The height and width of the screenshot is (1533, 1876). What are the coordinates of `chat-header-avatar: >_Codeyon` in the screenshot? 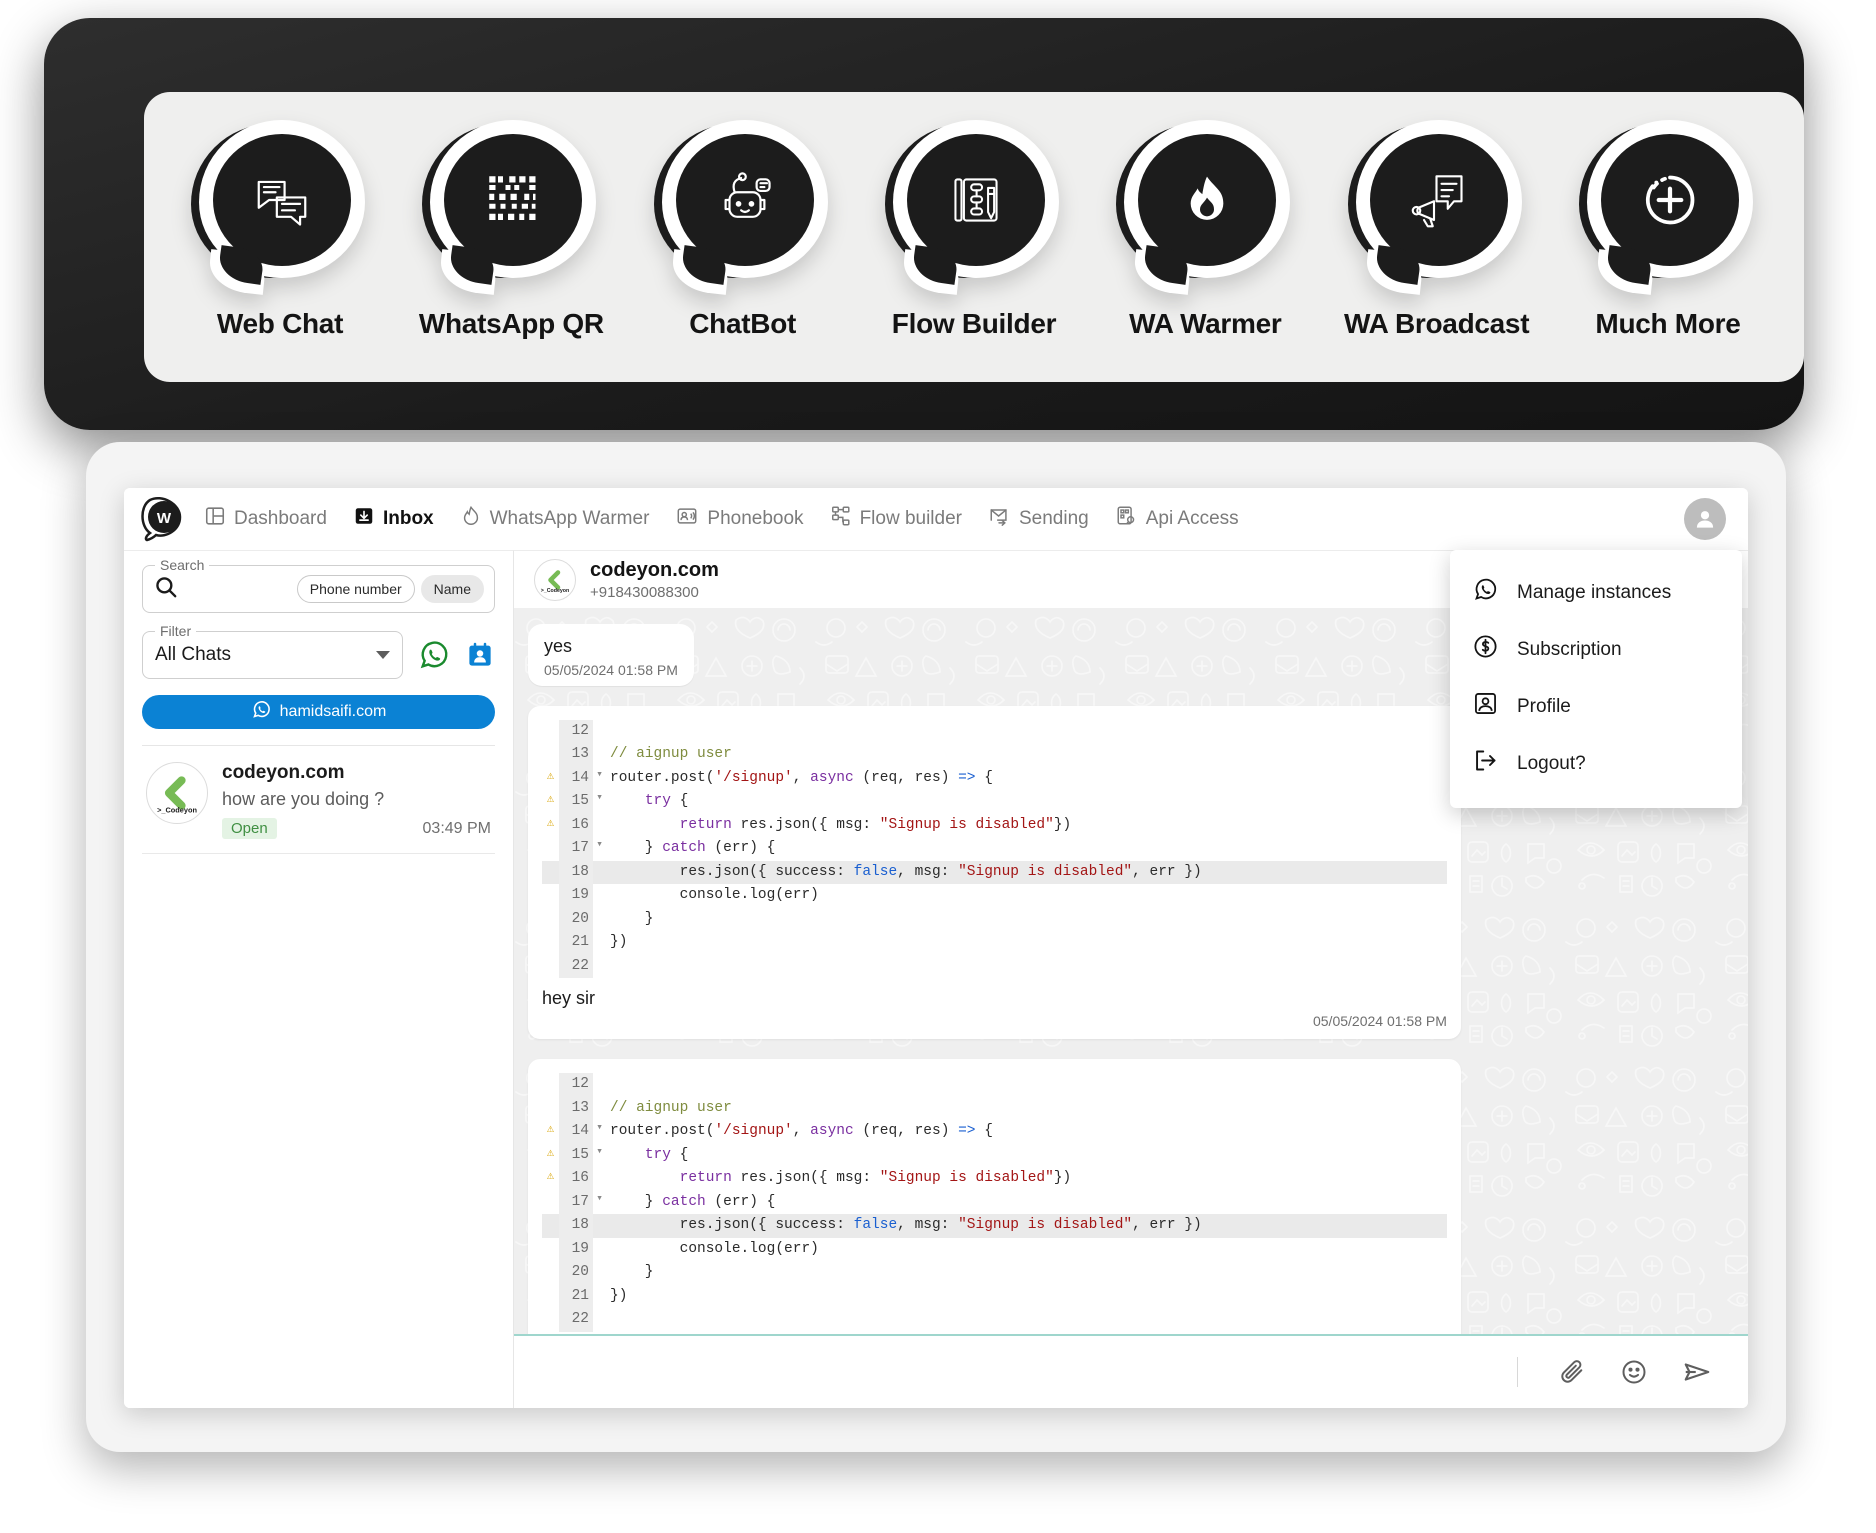 It's located at (555, 579).